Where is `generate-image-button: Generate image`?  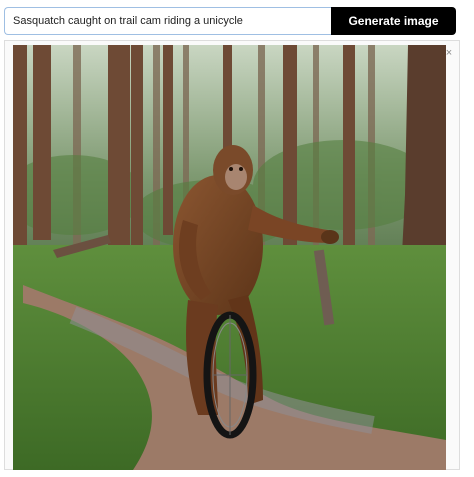 generate-image-button: Generate image is located at coordinates (393, 21).